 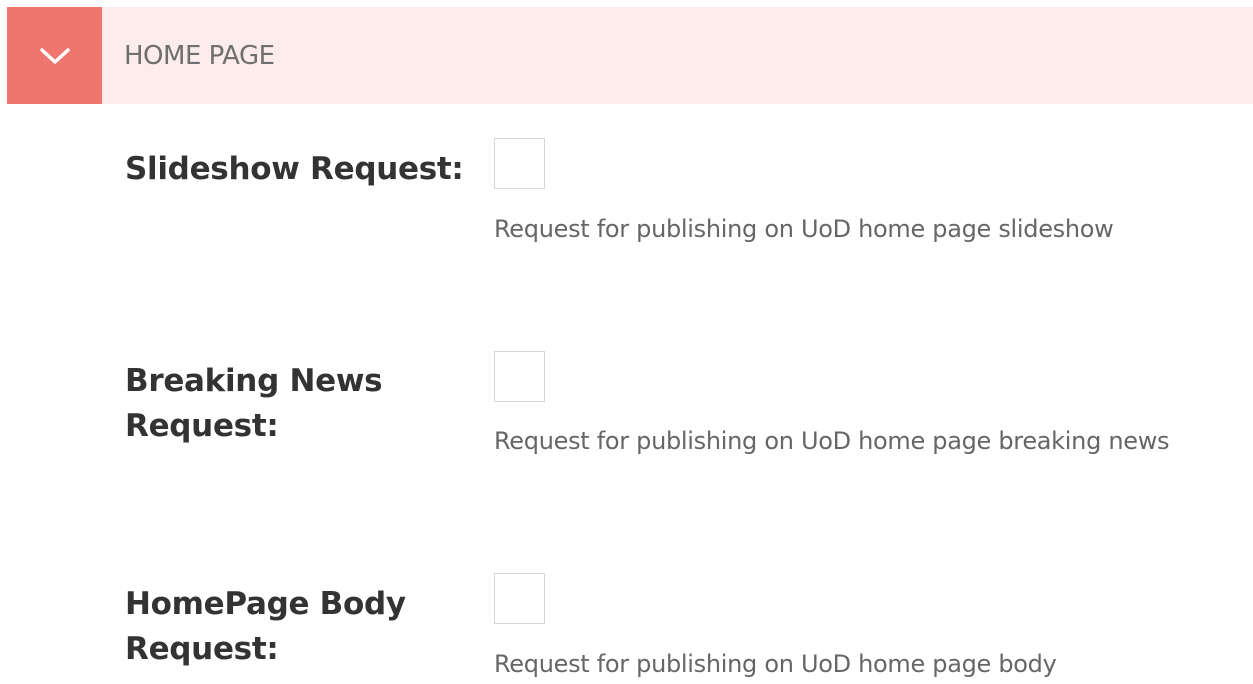 What do you see at coordinates (295, 404) in the screenshot?
I see `breaking-news-request-label: Breaking News Request:` at bounding box center [295, 404].